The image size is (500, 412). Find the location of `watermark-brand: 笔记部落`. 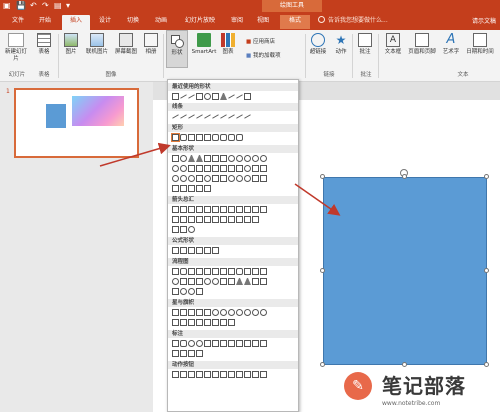

watermark-brand: 笔记部落 is located at coordinates (424, 386).